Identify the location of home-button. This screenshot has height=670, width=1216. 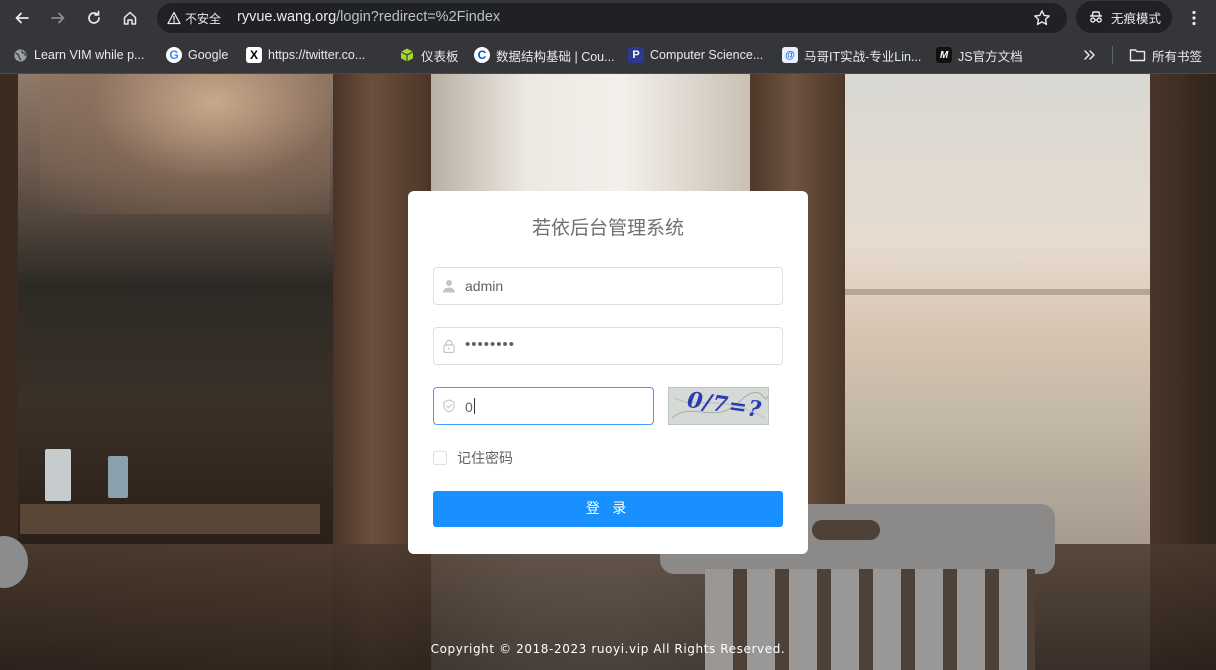
(130, 18).